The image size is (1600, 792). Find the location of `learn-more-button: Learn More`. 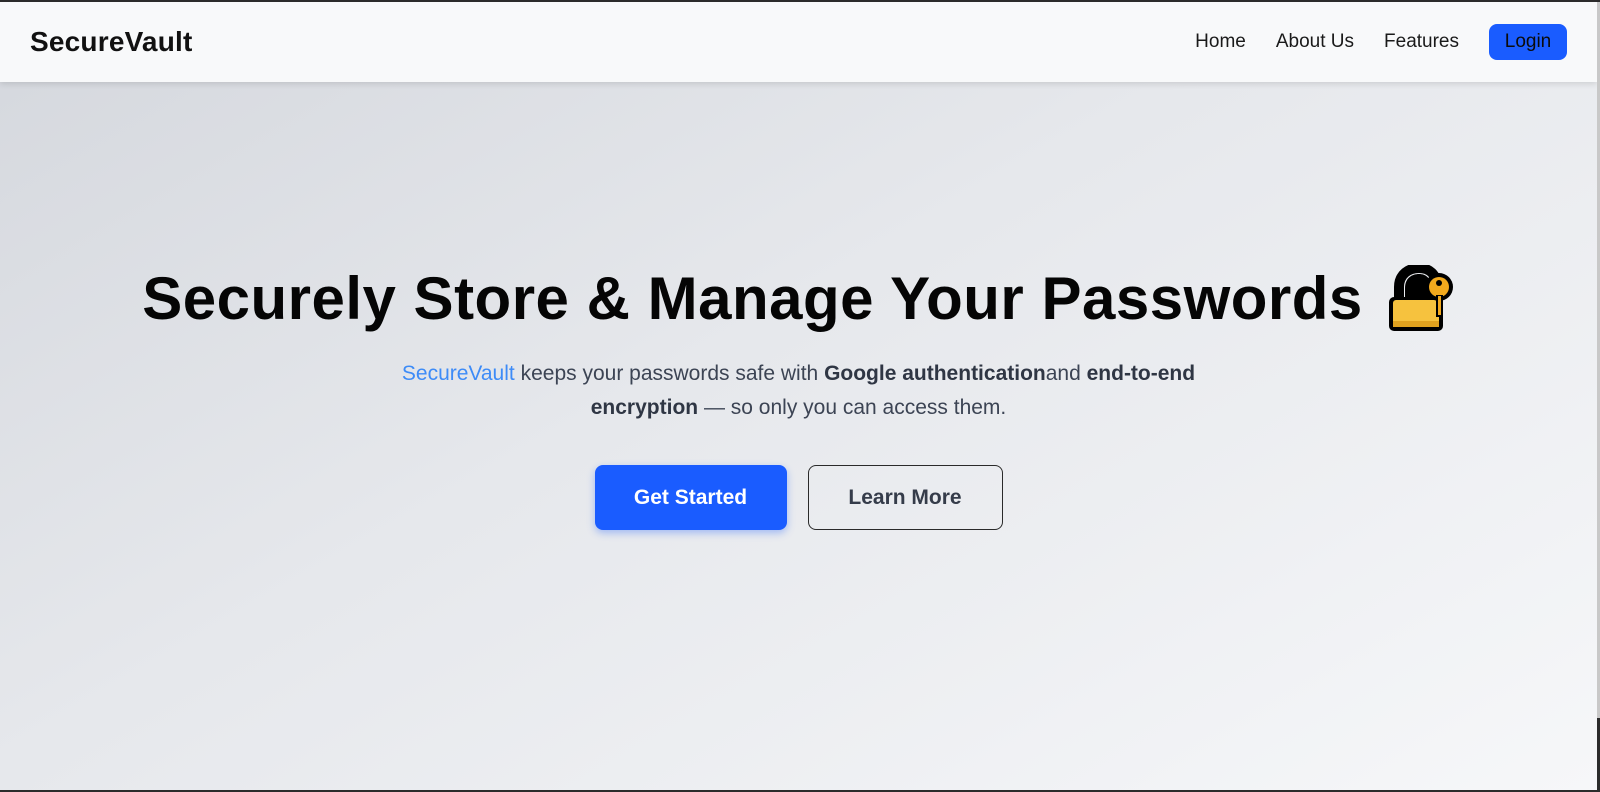

learn-more-button: Learn More is located at coordinates (905, 497).